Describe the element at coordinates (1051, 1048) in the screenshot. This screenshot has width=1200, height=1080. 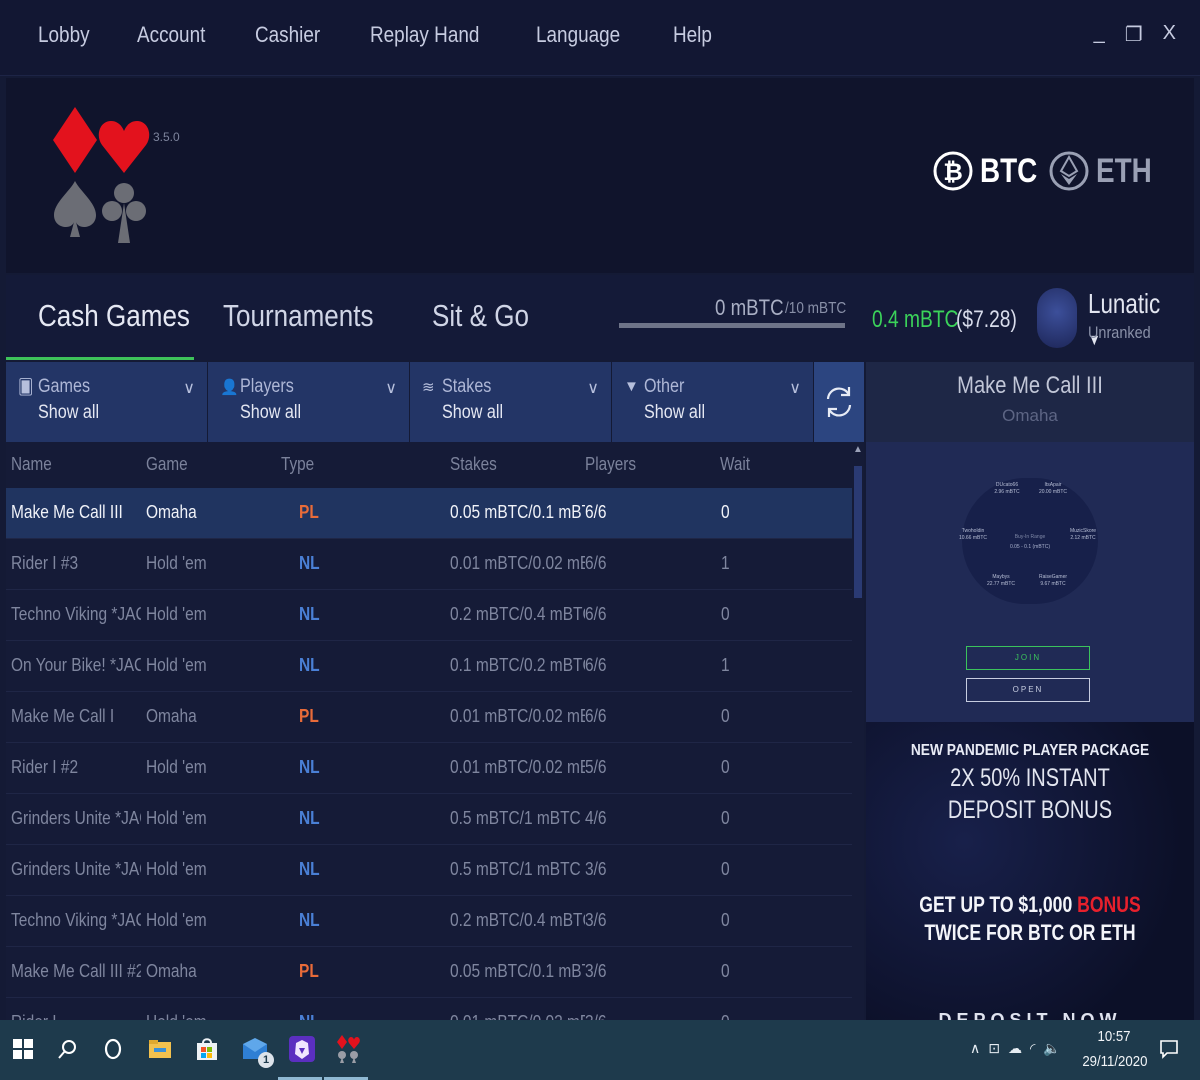
I see `volume-icon: 🔈` at that location.